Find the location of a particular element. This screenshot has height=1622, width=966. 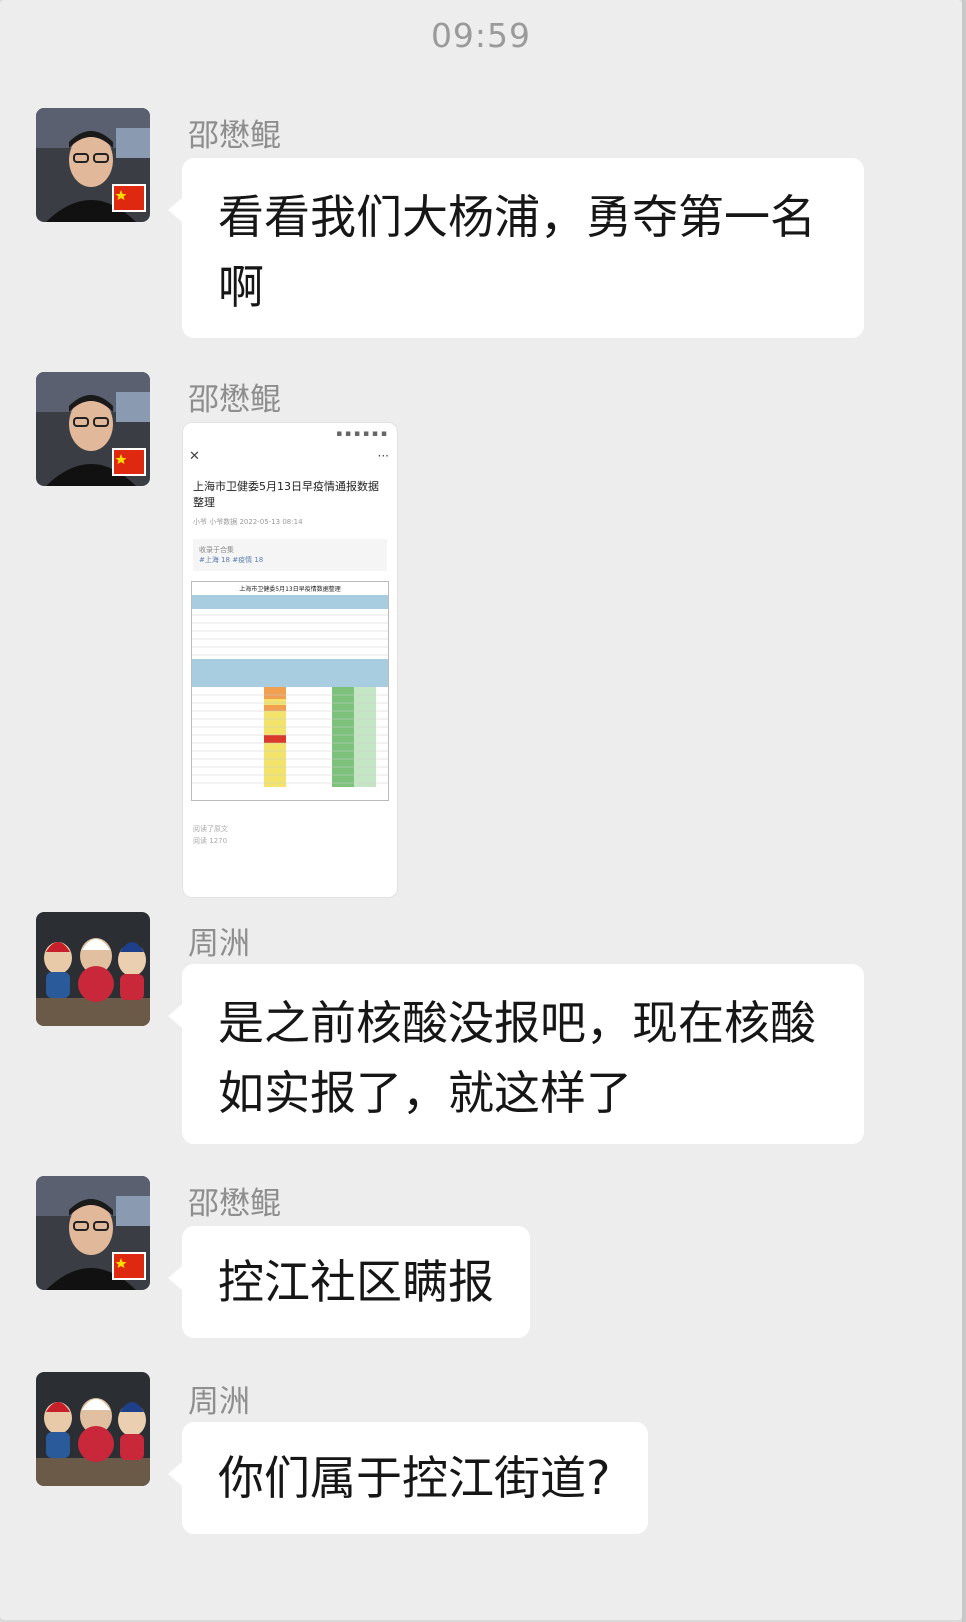

message-bubble: 控江社区瞒报 is located at coordinates (349, 1282).